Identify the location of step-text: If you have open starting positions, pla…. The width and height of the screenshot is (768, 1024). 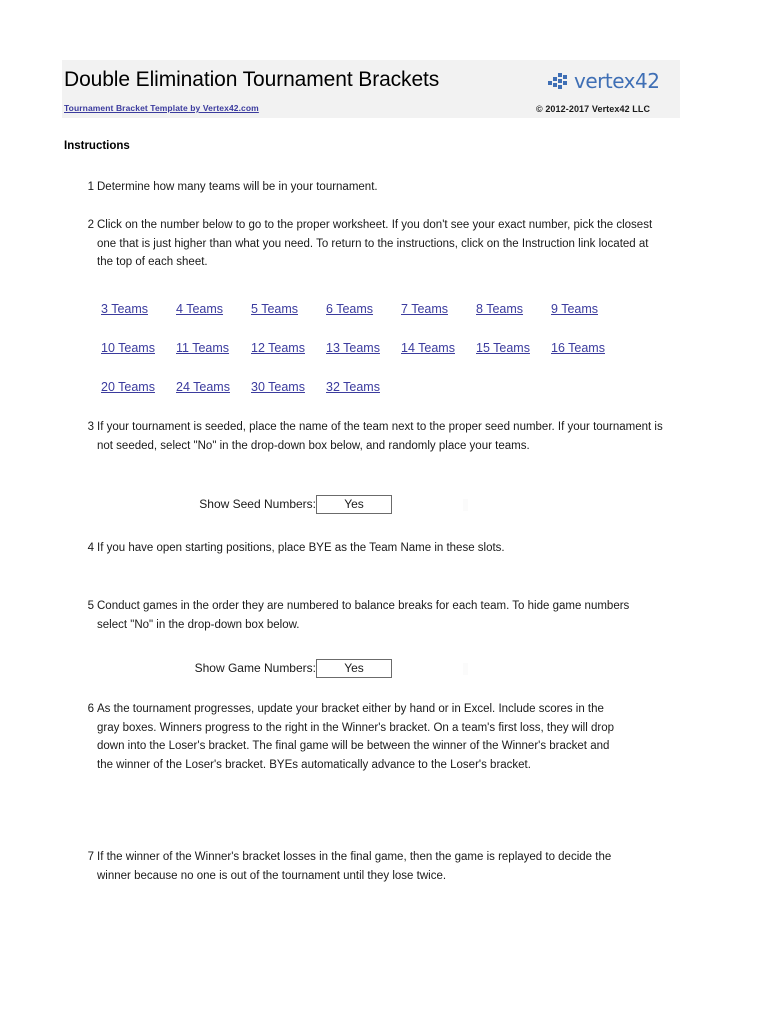
(301, 548).